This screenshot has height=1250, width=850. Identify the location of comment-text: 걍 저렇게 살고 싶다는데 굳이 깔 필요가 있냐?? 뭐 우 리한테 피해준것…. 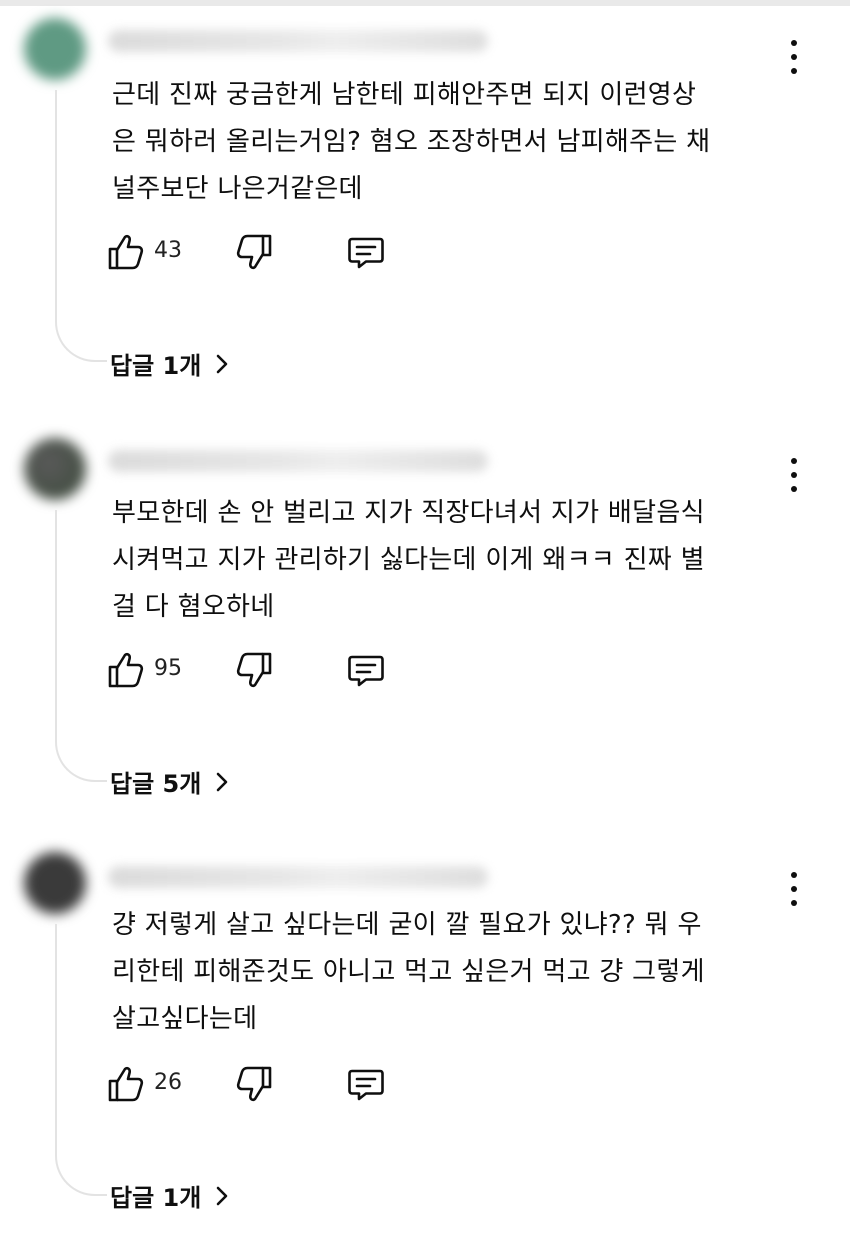
(408, 972).